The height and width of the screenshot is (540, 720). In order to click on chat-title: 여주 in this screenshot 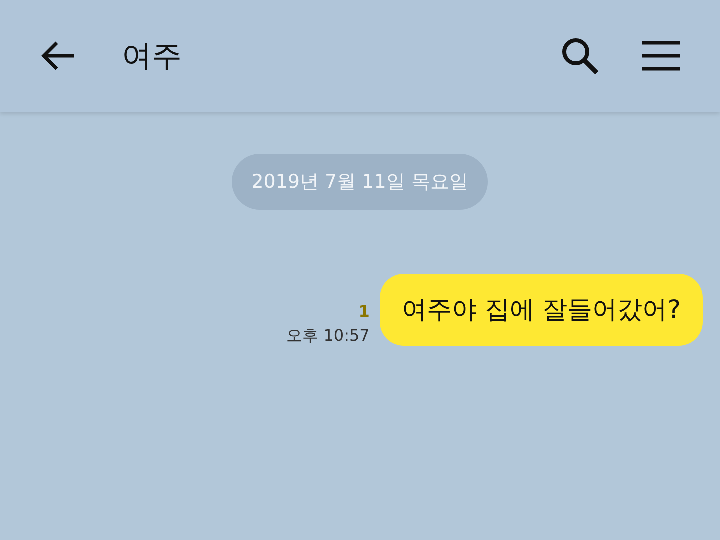, I will do `click(152, 57)`.